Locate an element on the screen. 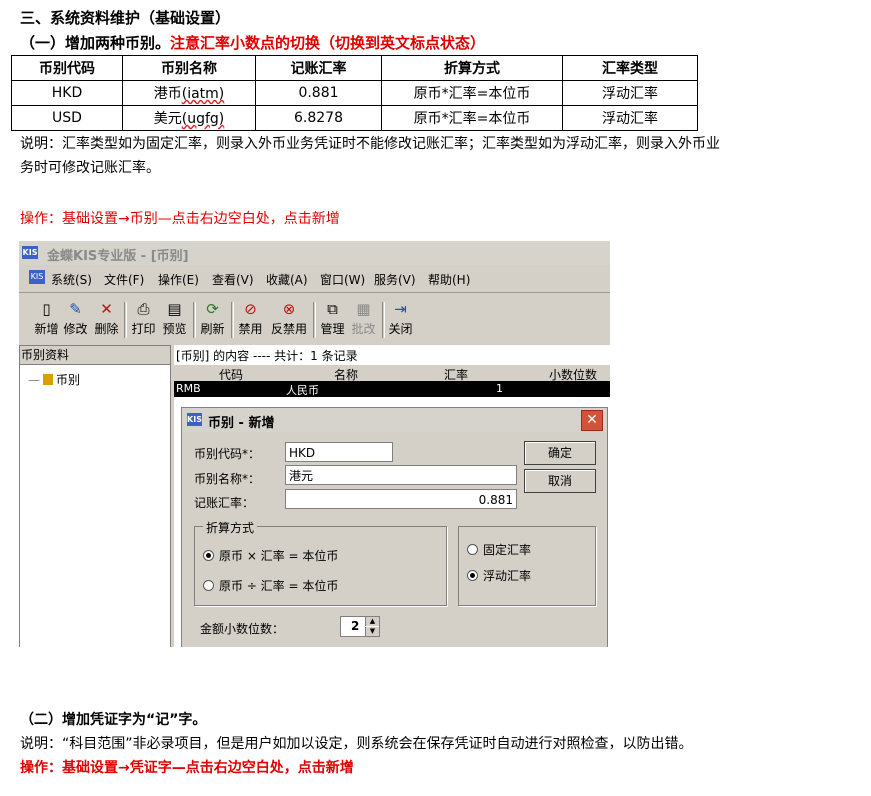 The image size is (871, 796). disable-button-label: 禁用 is located at coordinates (250, 329).